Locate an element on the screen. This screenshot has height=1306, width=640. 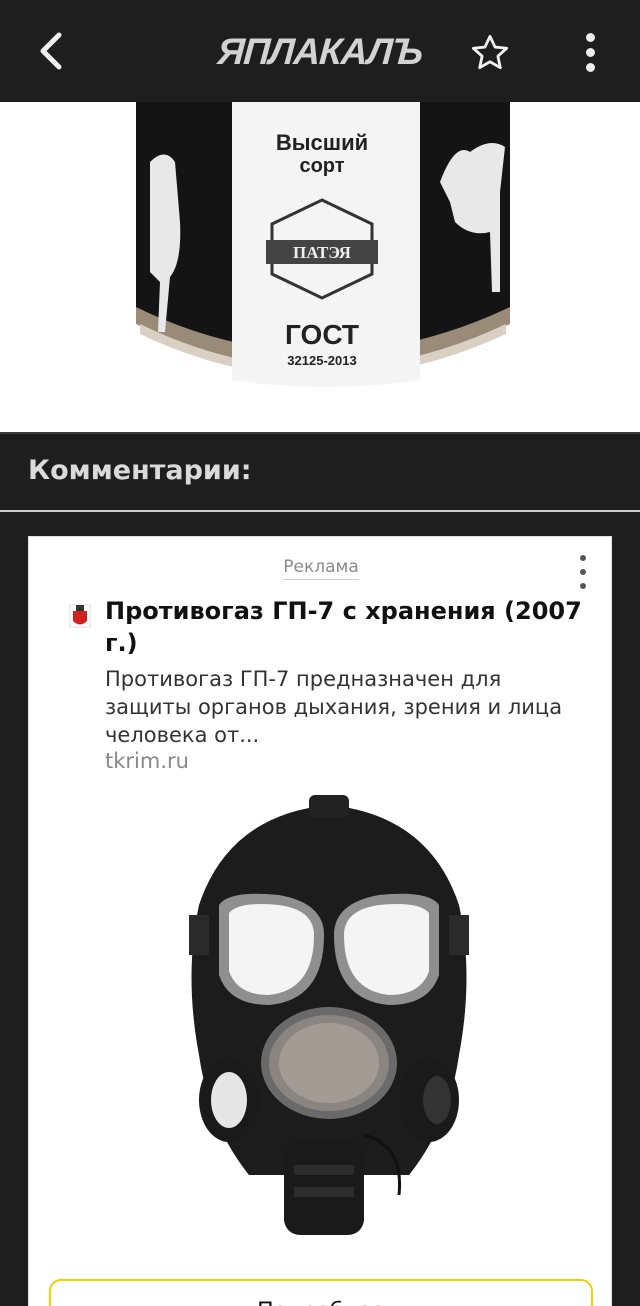
can-grade-line1: Высший is located at coordinates (322, 142).